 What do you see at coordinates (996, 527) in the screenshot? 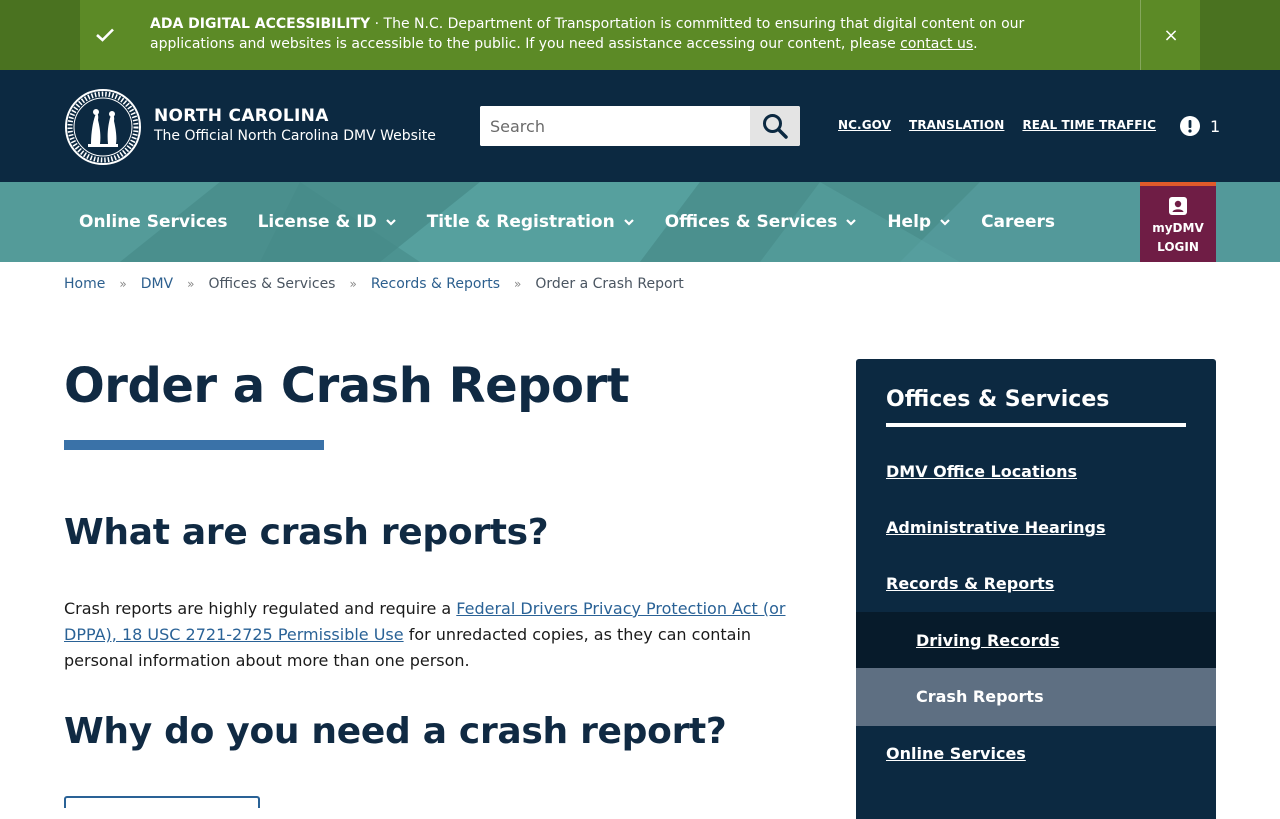
I see `sidebar-item-administrative-hearings: Administrative Hearings` at bounding box center [996, 527].